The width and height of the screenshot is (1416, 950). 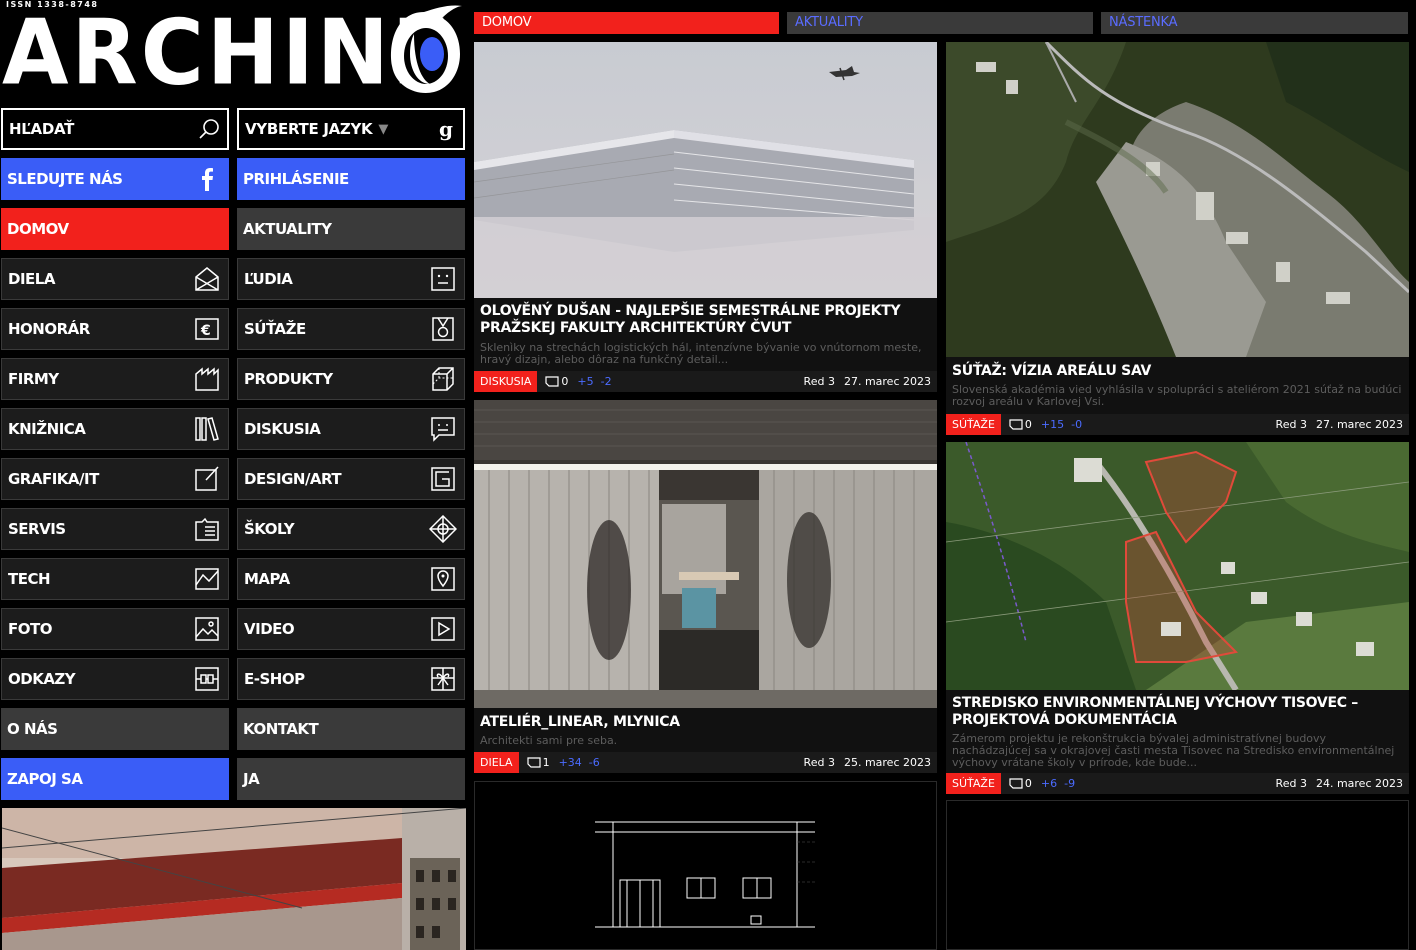 What do you see at coordinates (496, 762) in the screenshot?
I see `category-badge: DIELA` at bounding box center [496, 762].